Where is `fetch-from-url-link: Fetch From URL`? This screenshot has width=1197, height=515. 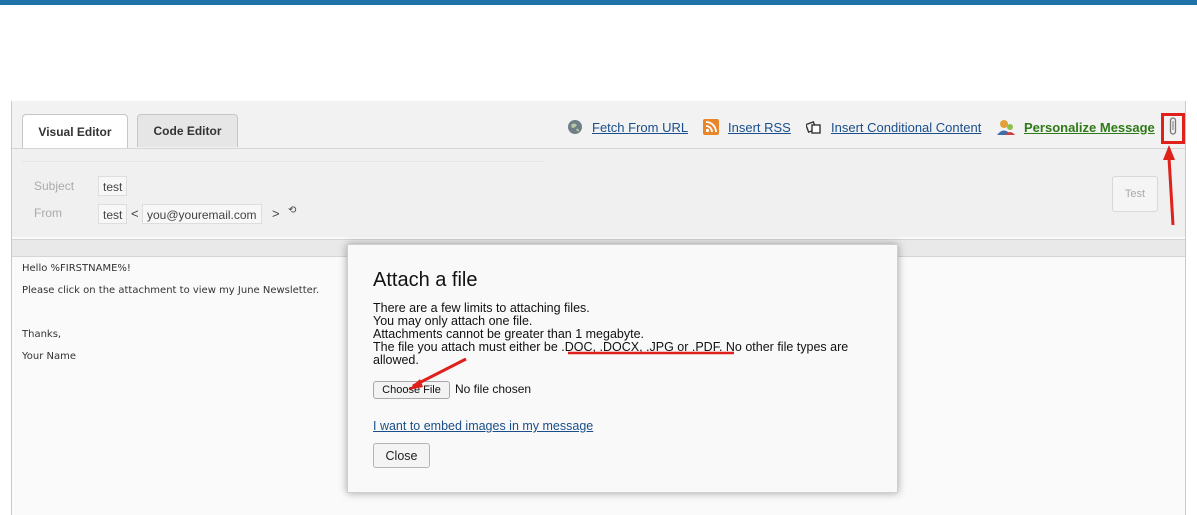
fetch-from-url-link: Fetch From URL is located at coordinates (627, 127).